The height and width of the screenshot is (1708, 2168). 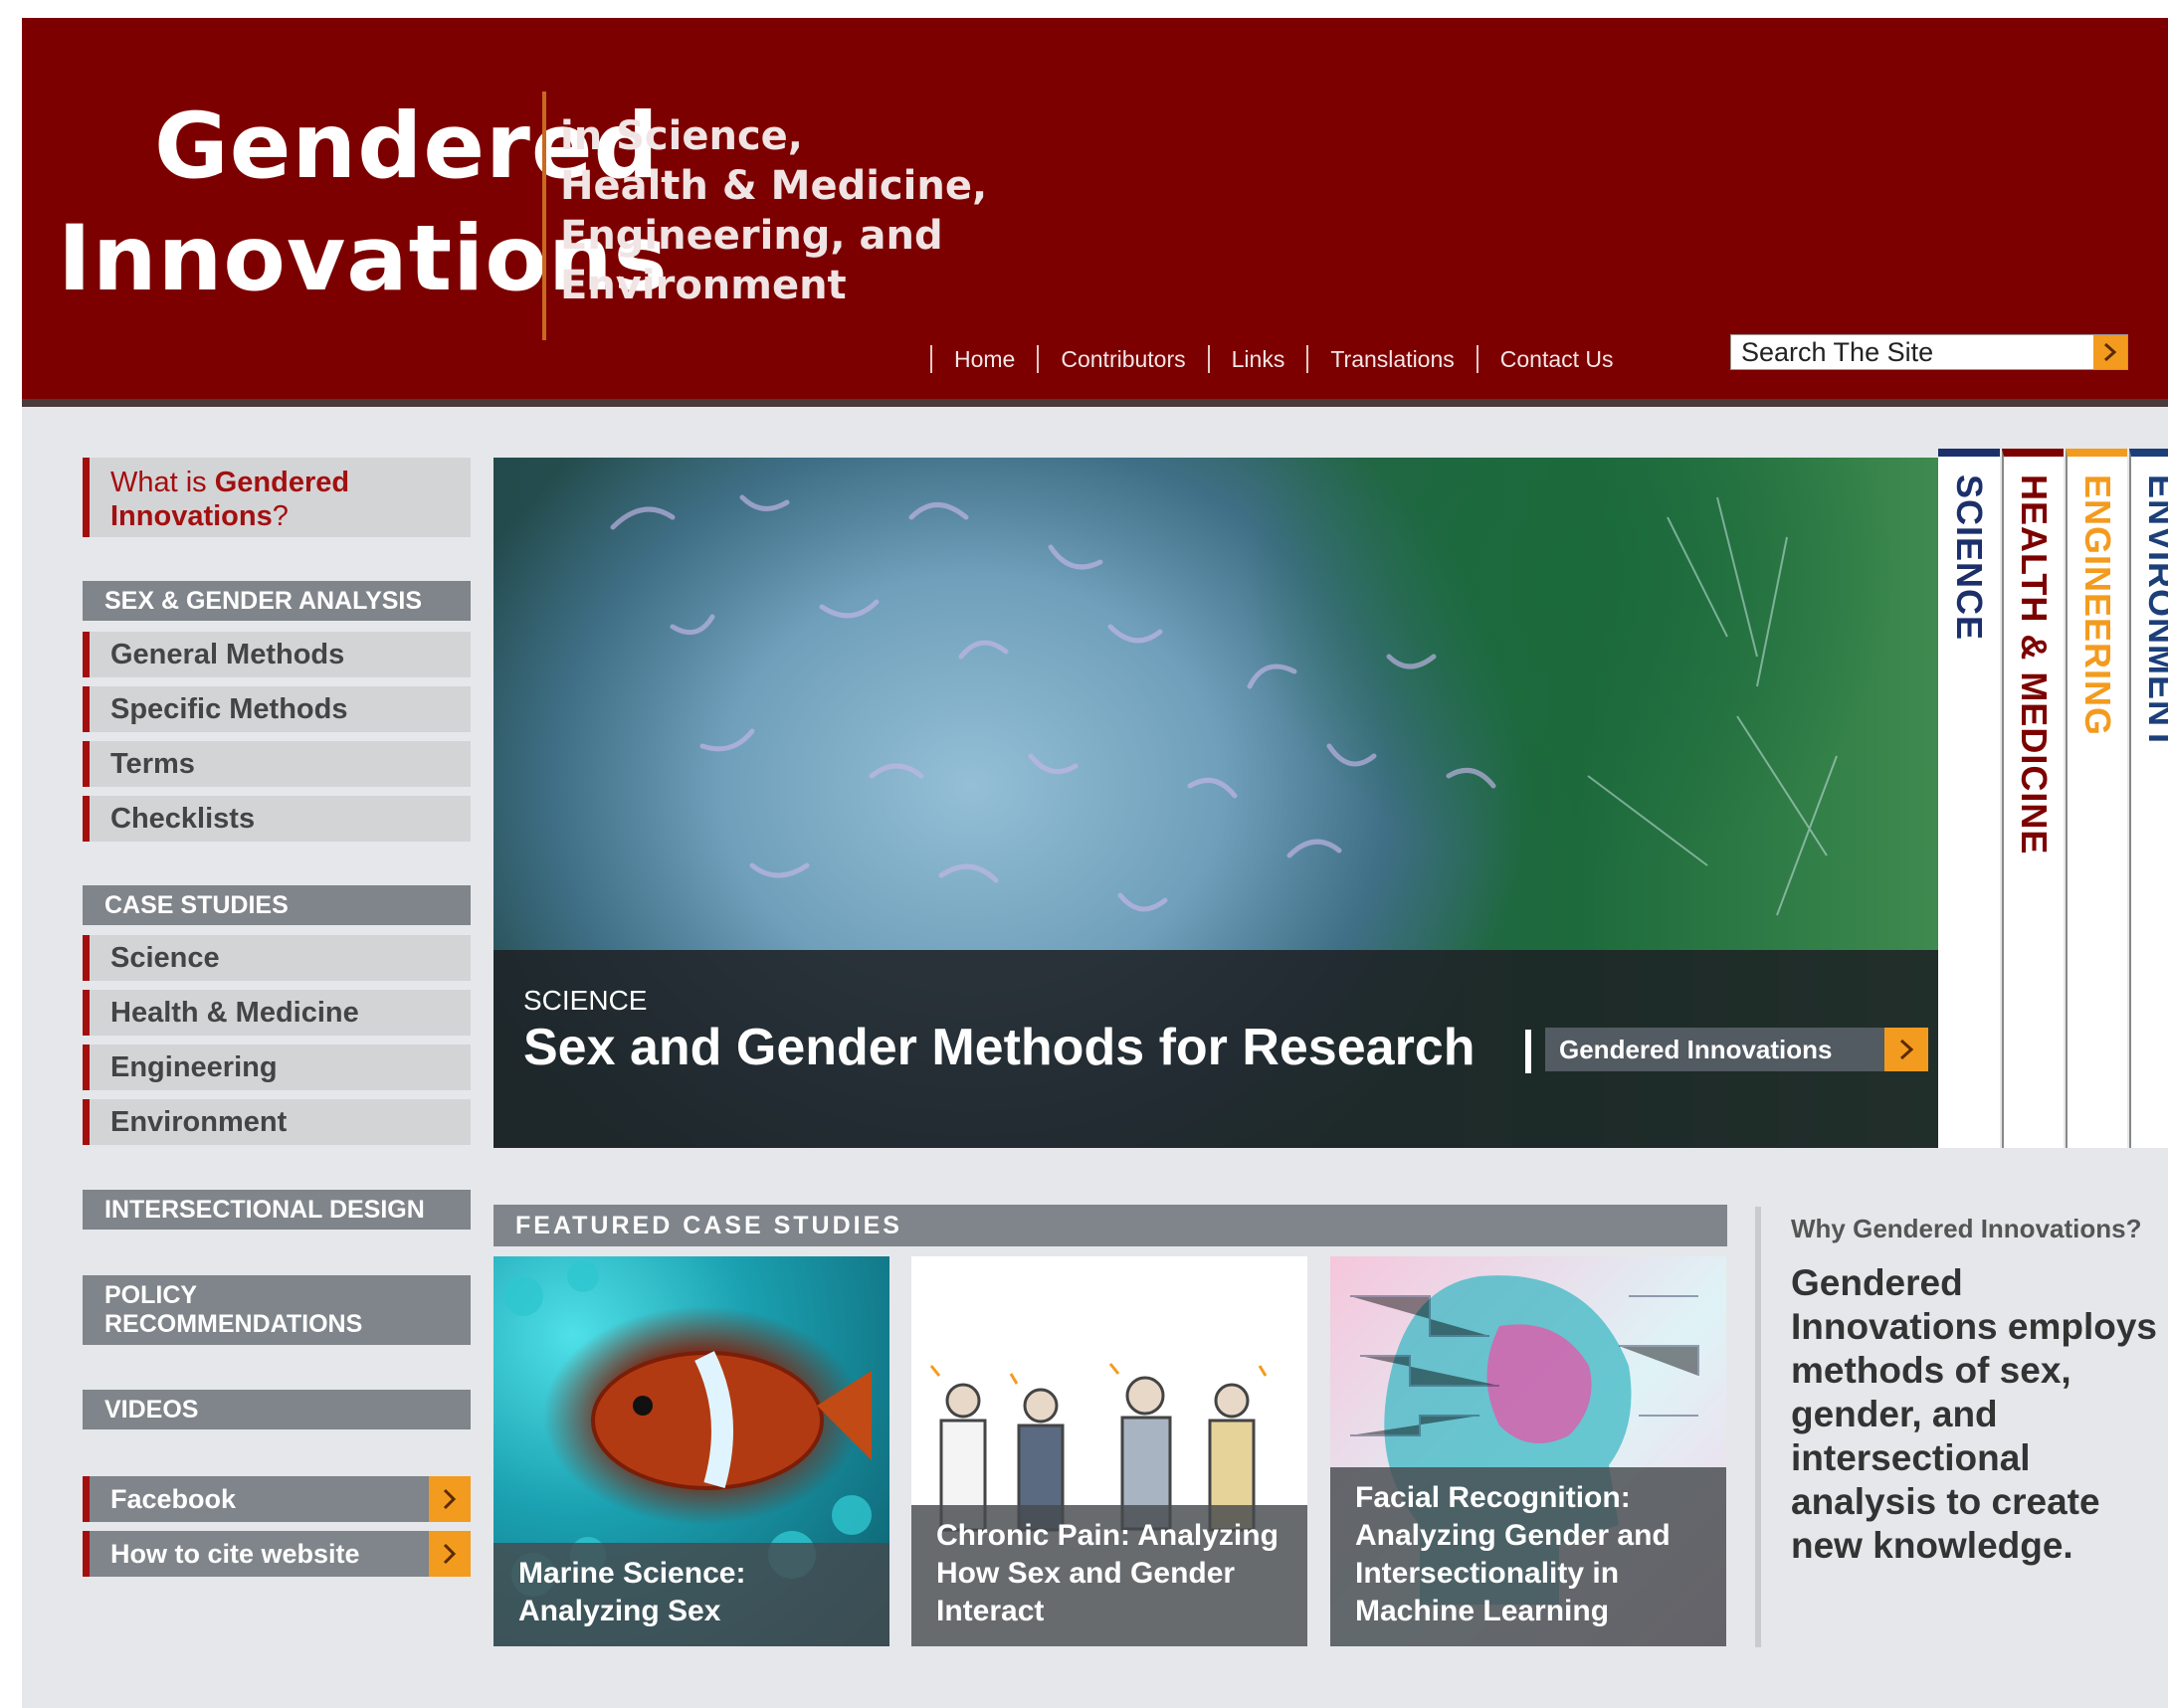 I want to click on what-is-prefix: What is, so click(x=162, y=482).